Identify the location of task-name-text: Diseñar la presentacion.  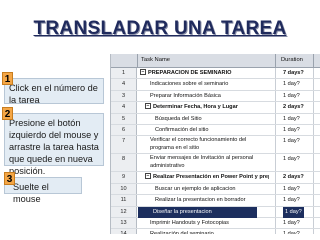
(182, 211).